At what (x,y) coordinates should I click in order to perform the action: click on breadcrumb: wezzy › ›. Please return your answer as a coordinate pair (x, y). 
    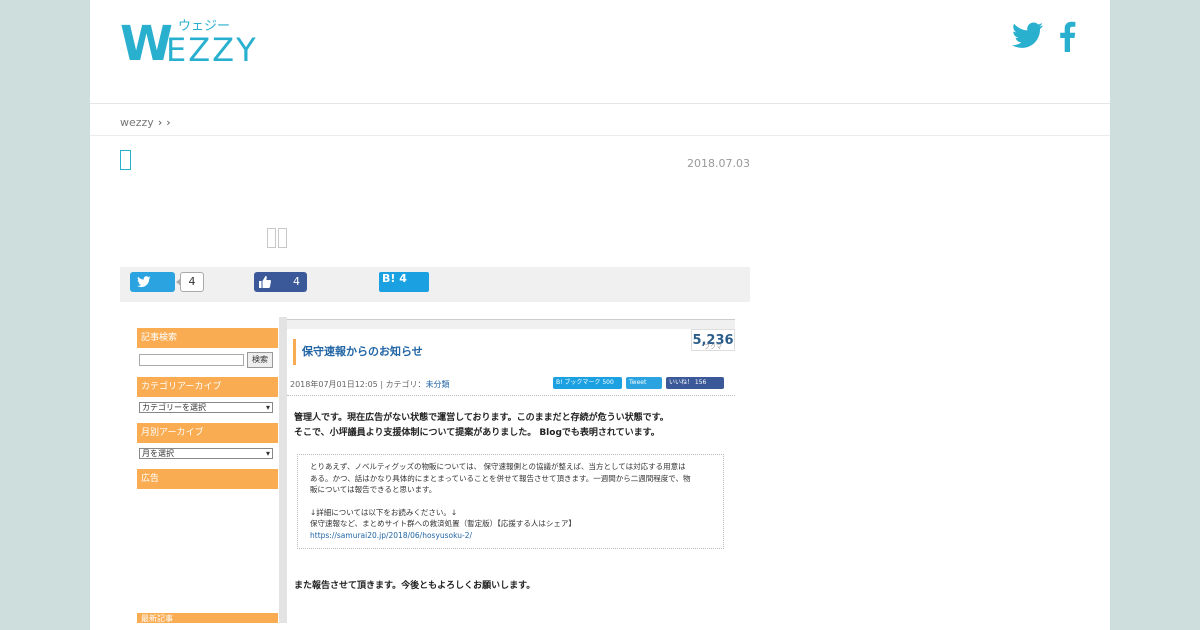
    Looking at the image, I should click on (145, 122).